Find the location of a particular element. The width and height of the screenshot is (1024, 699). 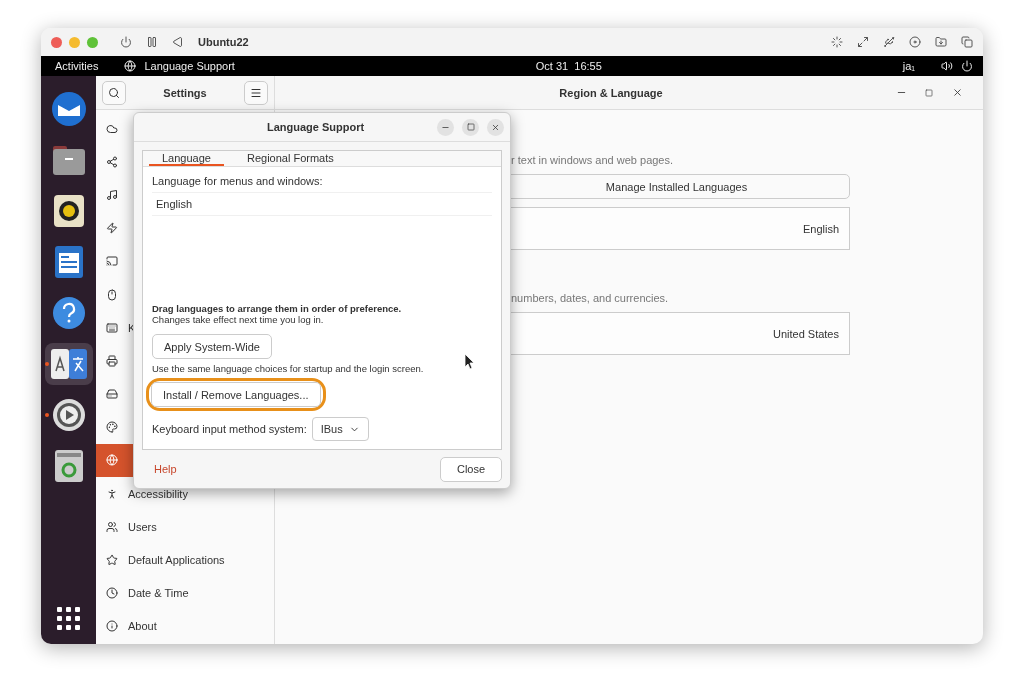

formats-value: United States is located at coordinates (805, 333).